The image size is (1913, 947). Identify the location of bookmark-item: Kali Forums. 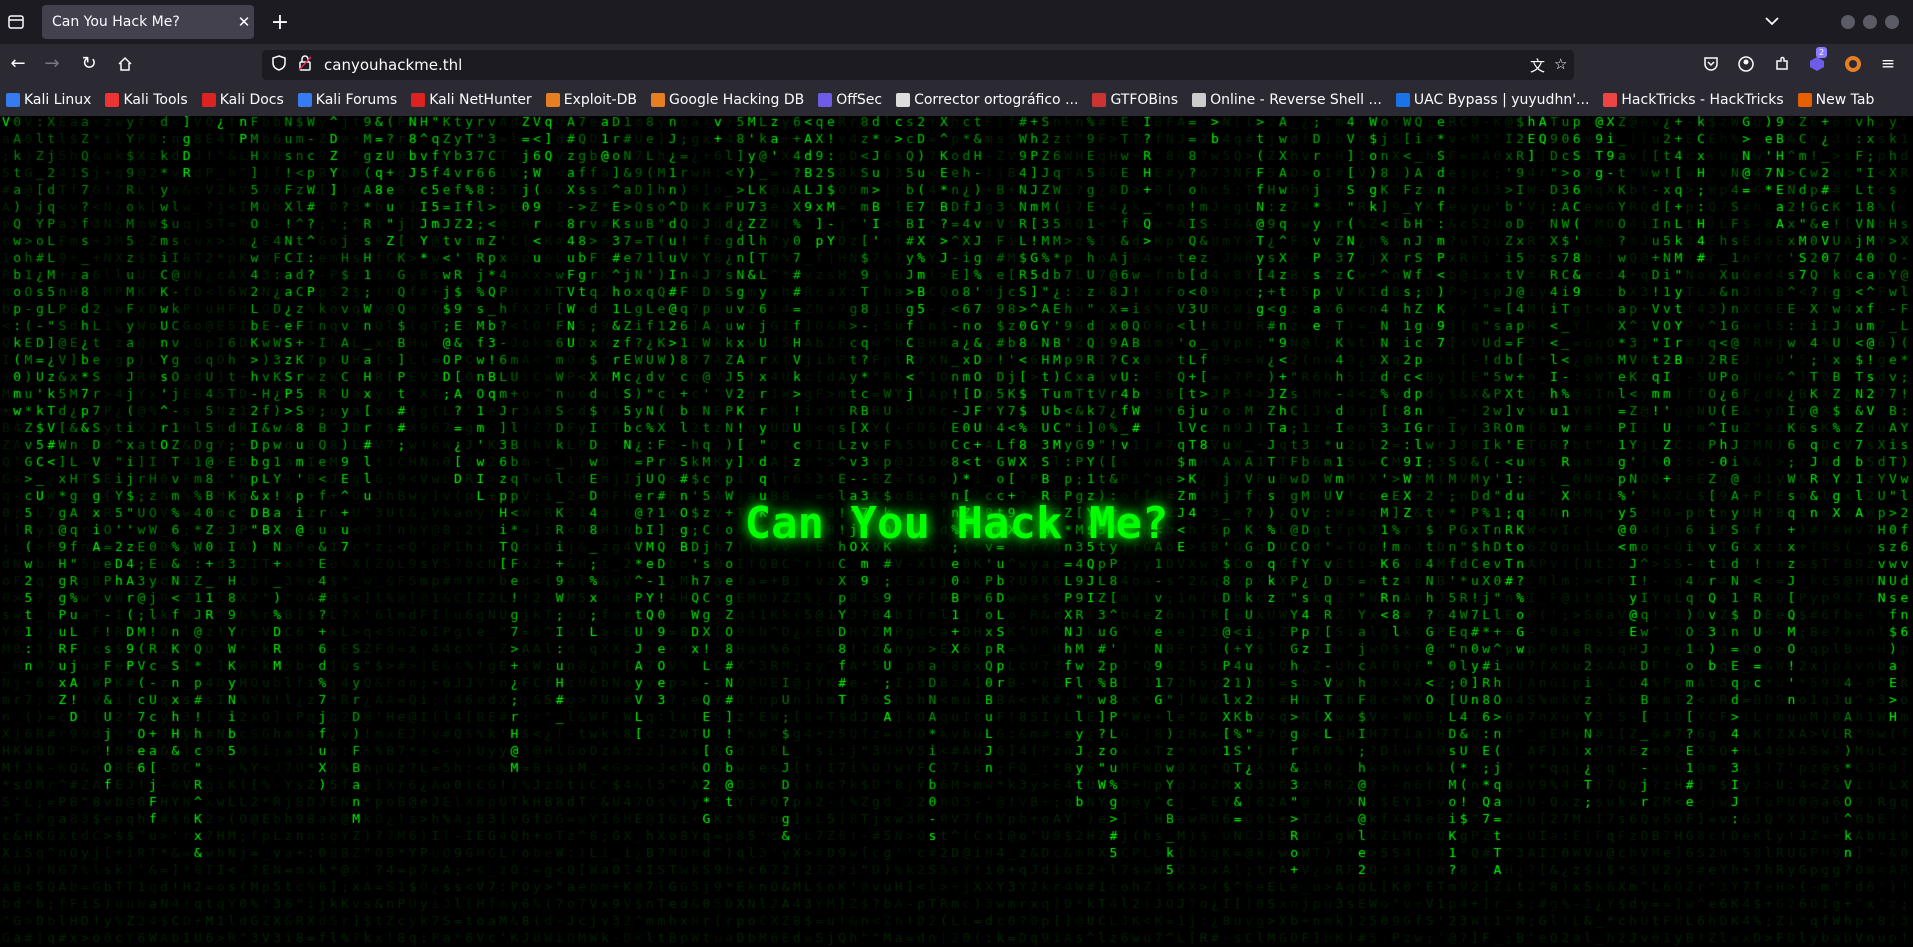
(347, 100).